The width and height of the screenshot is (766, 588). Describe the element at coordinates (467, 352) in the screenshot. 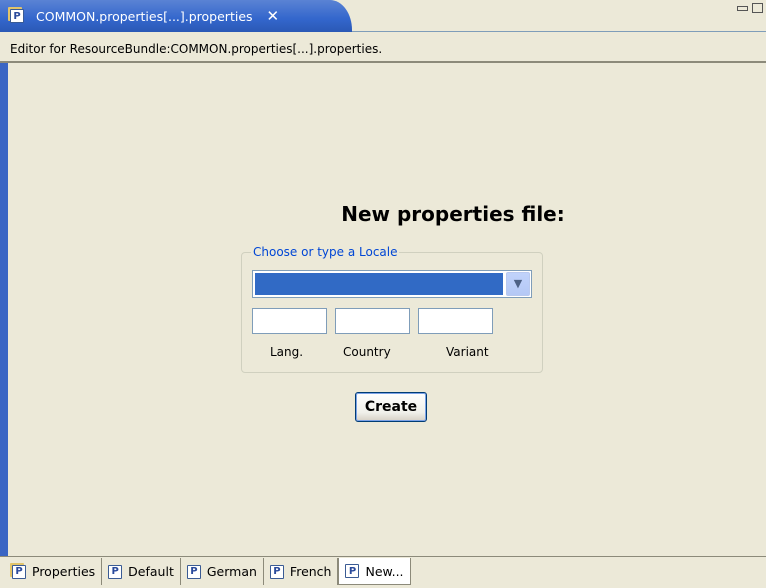

I see `variant-label: Variant` at that location.